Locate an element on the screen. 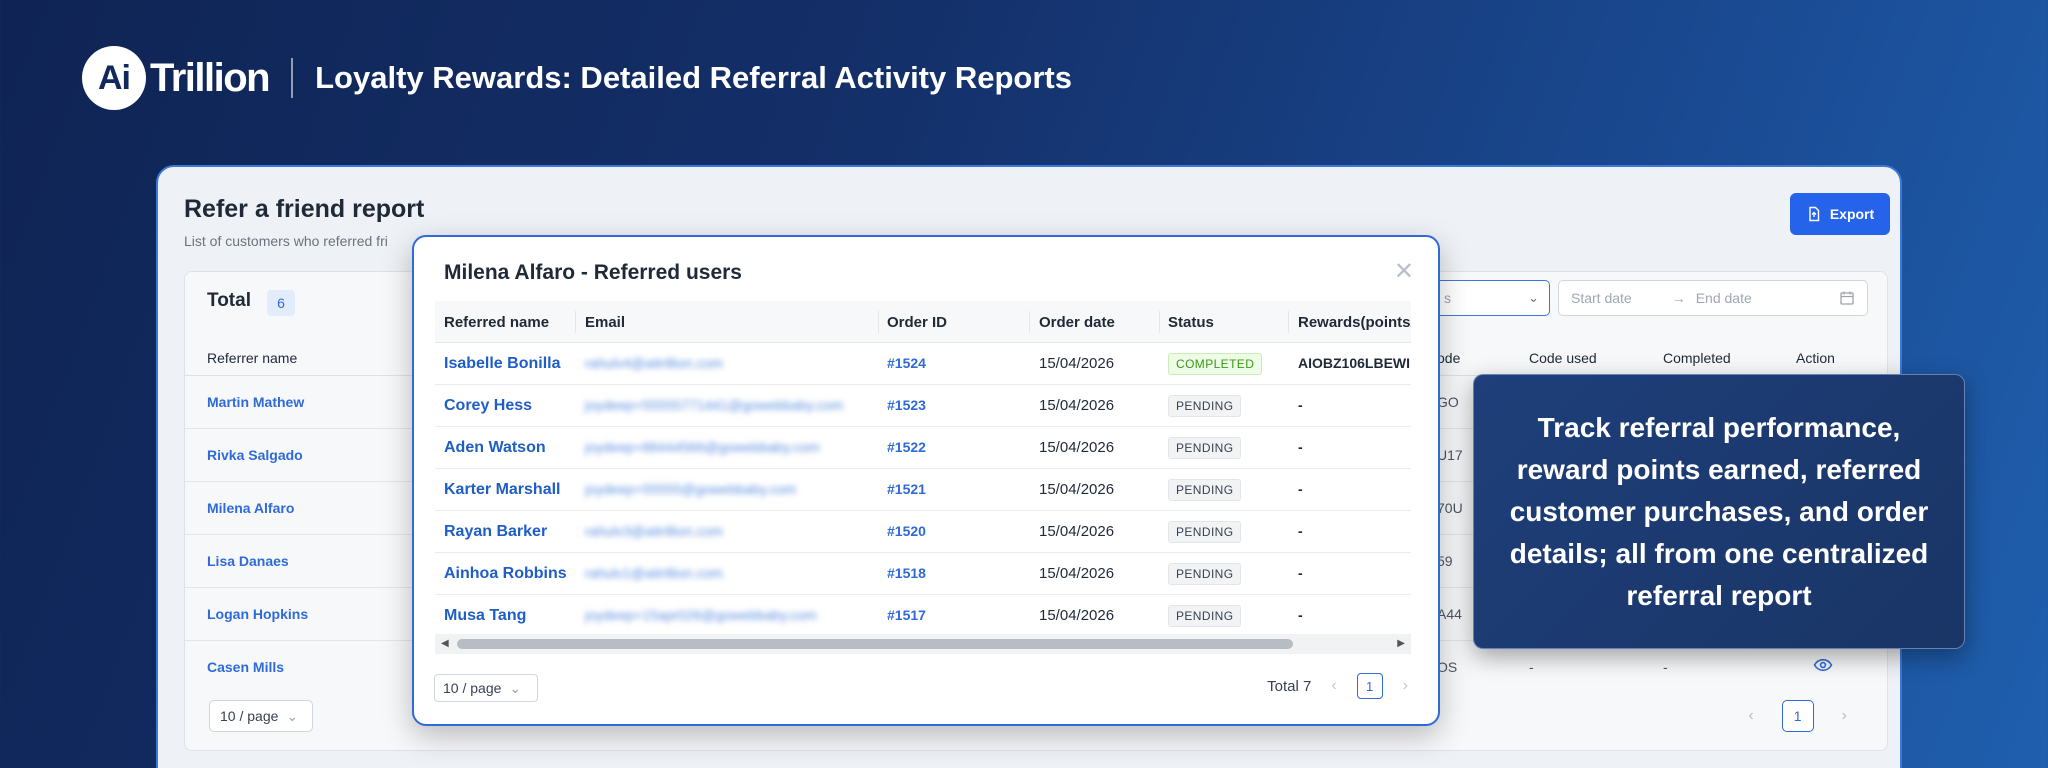 This screenshot has height=768, width=2048. referrer-name: Milena Alfaro is located at coordinates (250, 508).